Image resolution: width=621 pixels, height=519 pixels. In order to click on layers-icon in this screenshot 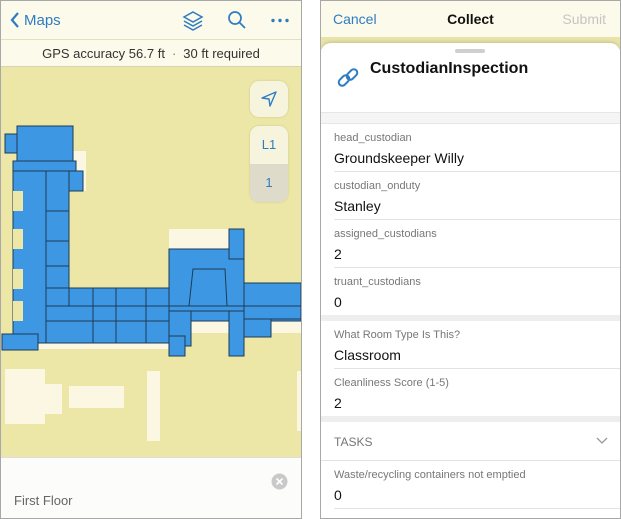, I will do `click(193, 21)`.